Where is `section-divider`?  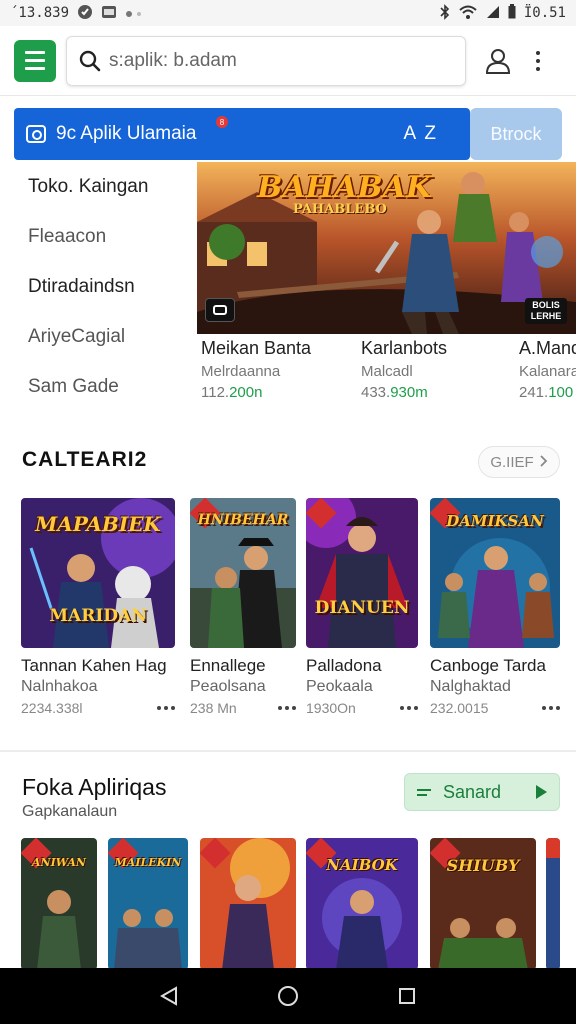
section-divider is located at coordinates (288, 751).